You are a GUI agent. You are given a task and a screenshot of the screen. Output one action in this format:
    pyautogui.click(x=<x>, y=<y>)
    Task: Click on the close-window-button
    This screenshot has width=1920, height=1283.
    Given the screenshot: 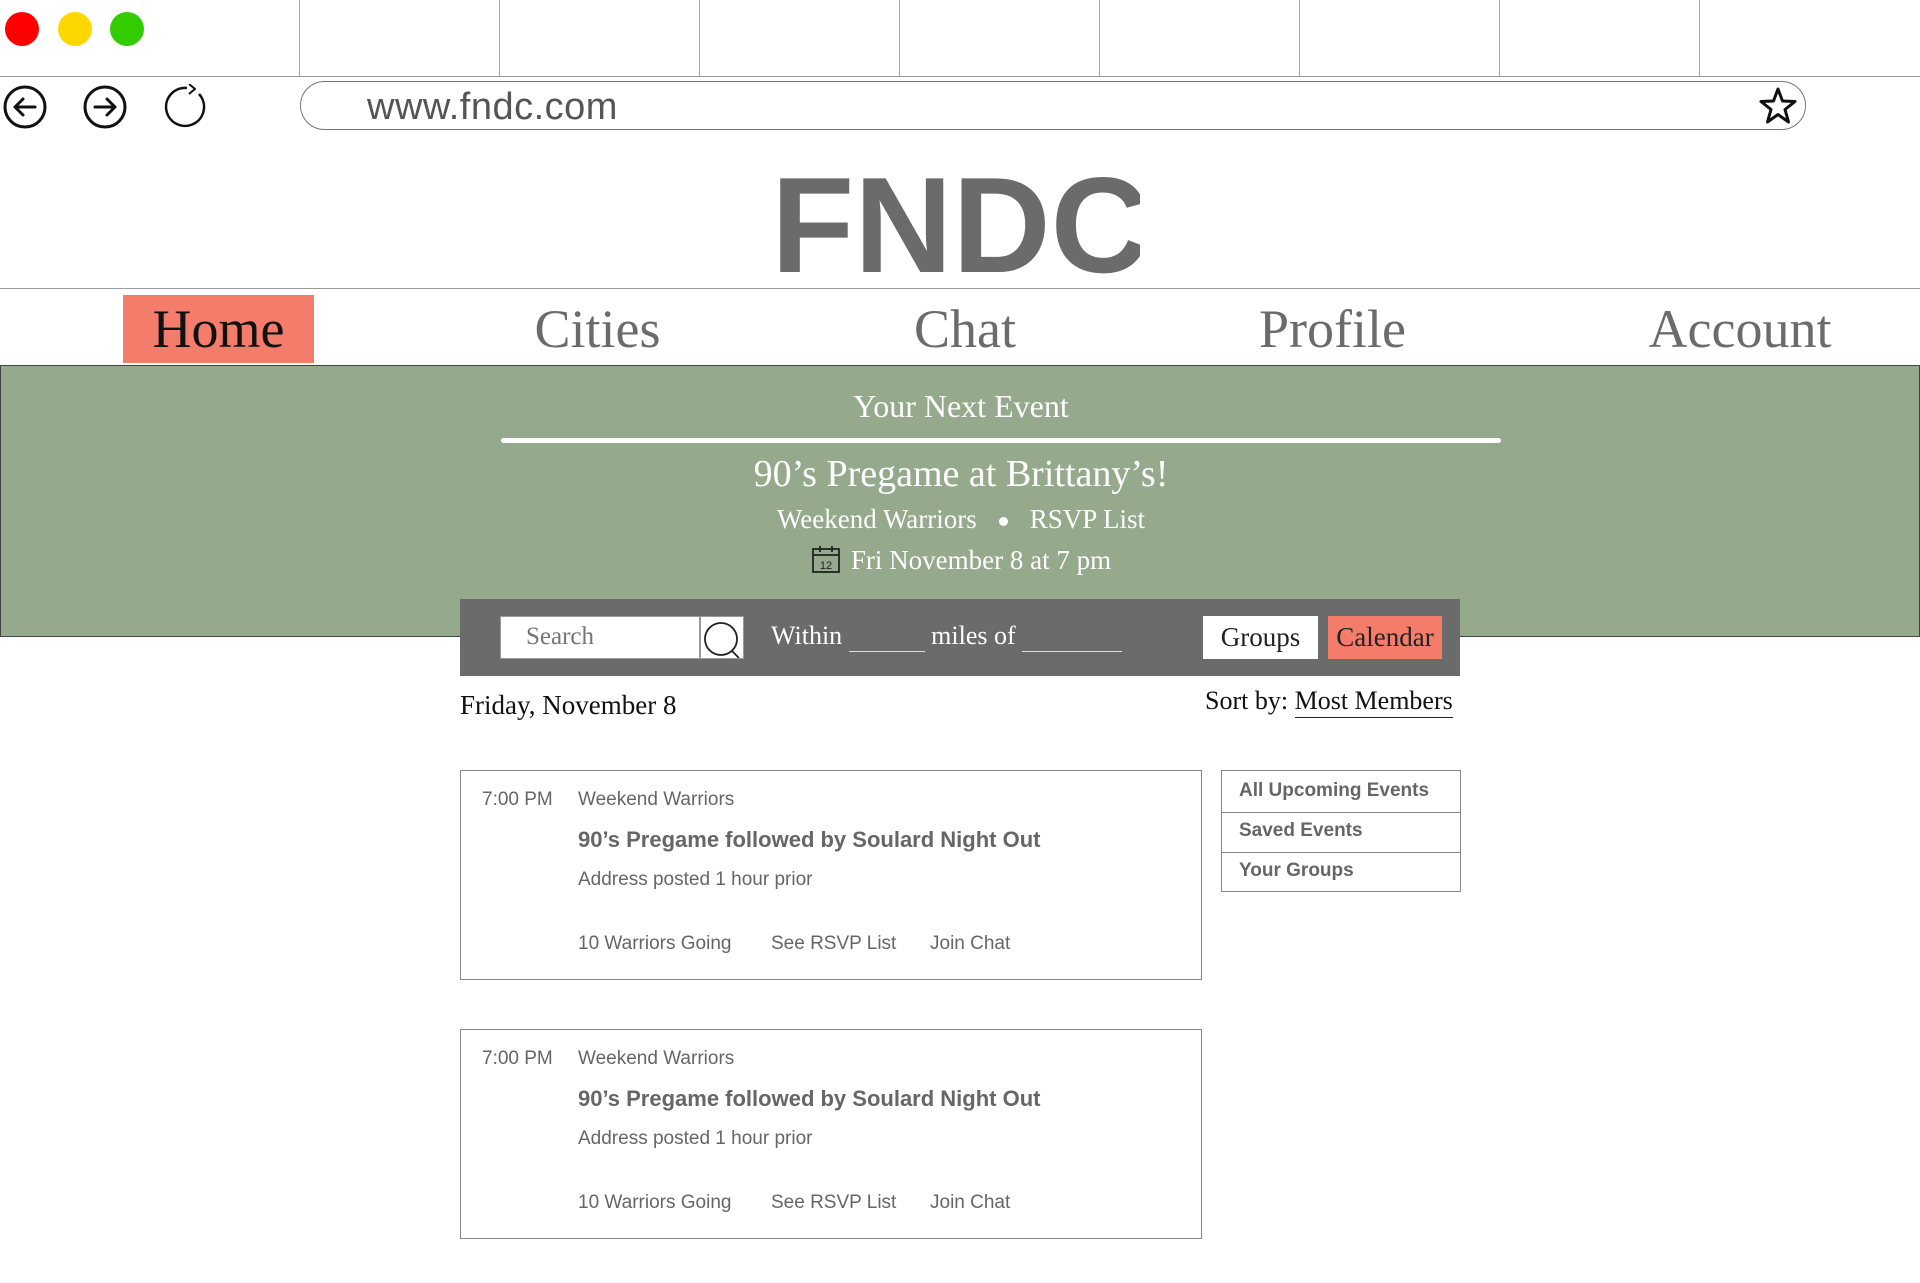 What is the action you would take?
    pyautogui.click(x=22, y=29)
    